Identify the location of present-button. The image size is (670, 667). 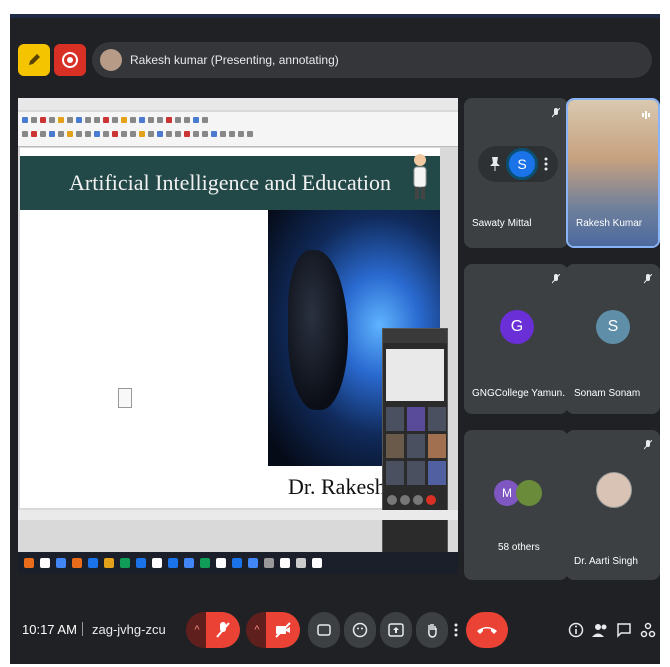
(396, 630).